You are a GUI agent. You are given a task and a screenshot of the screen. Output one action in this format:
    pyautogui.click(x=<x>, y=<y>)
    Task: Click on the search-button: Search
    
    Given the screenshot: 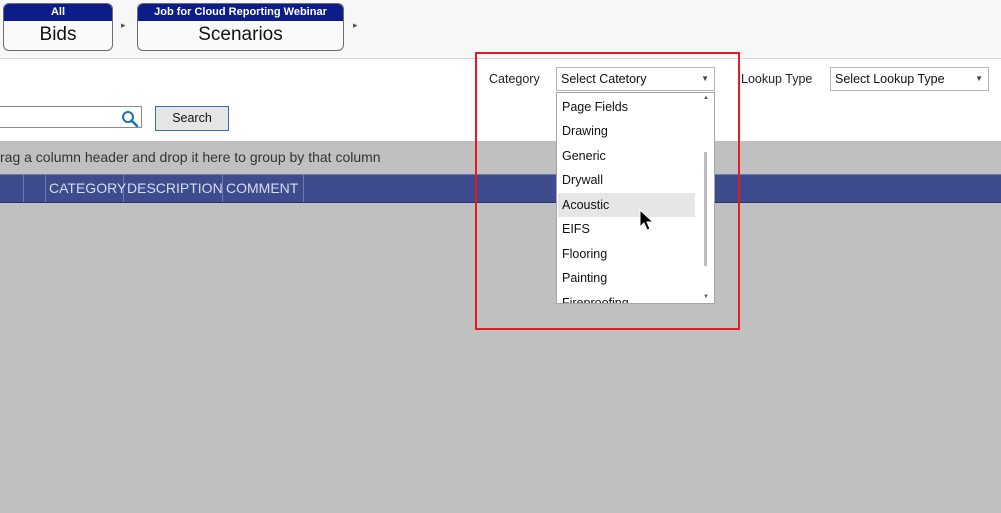 What is the action you would take?
    pyautogui.click(x=192, y=118)
    